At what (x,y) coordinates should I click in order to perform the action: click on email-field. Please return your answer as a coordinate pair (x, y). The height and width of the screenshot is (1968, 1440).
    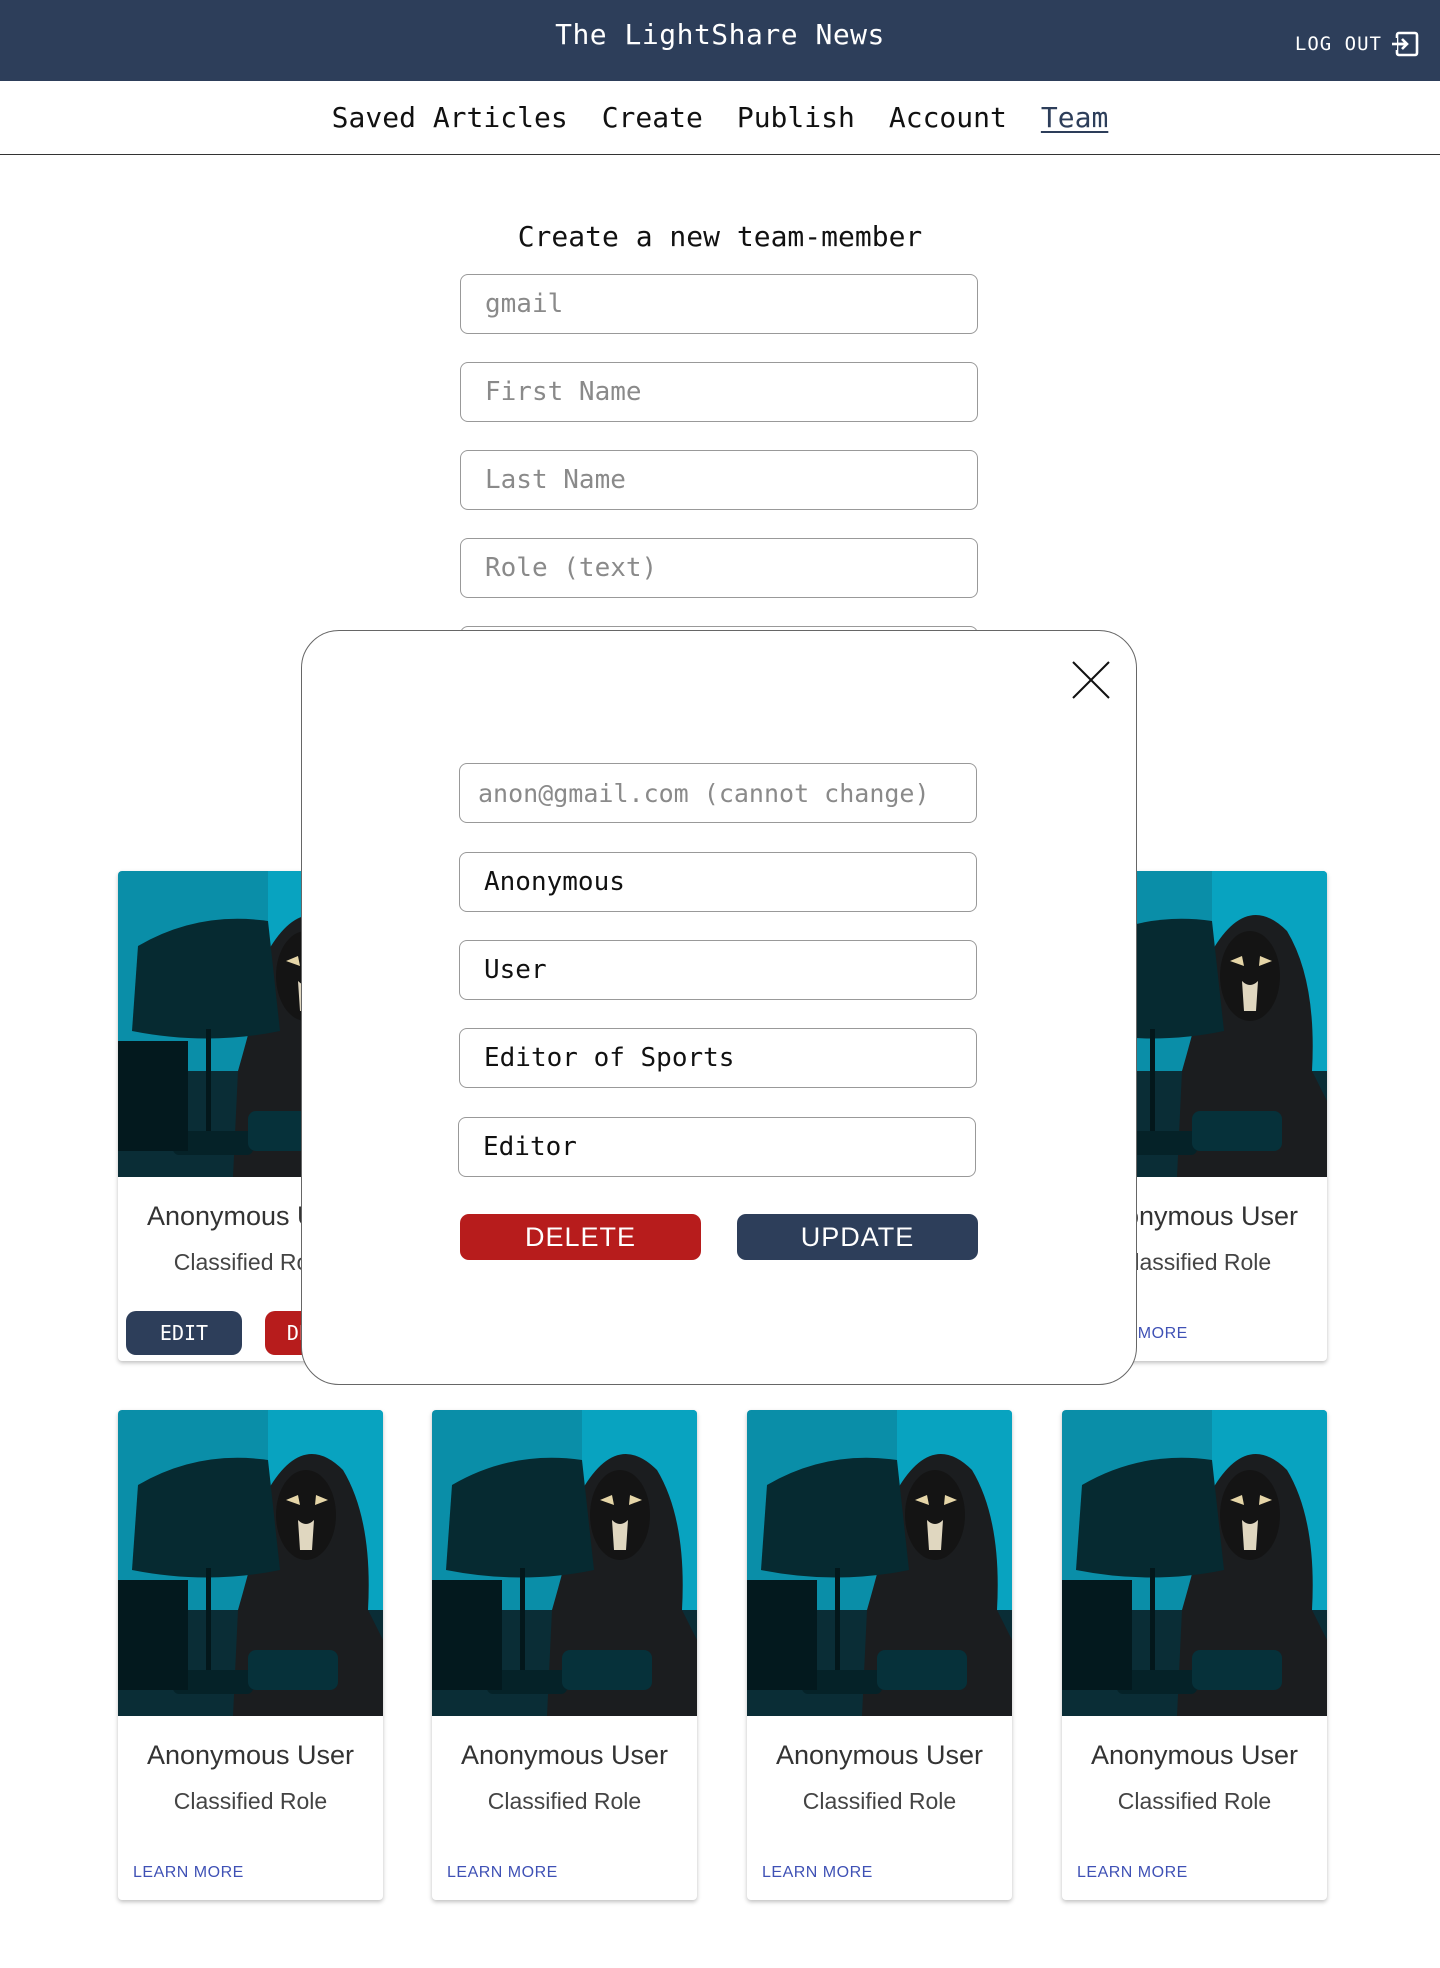
    Looking at the image, I should click on (718, 793).